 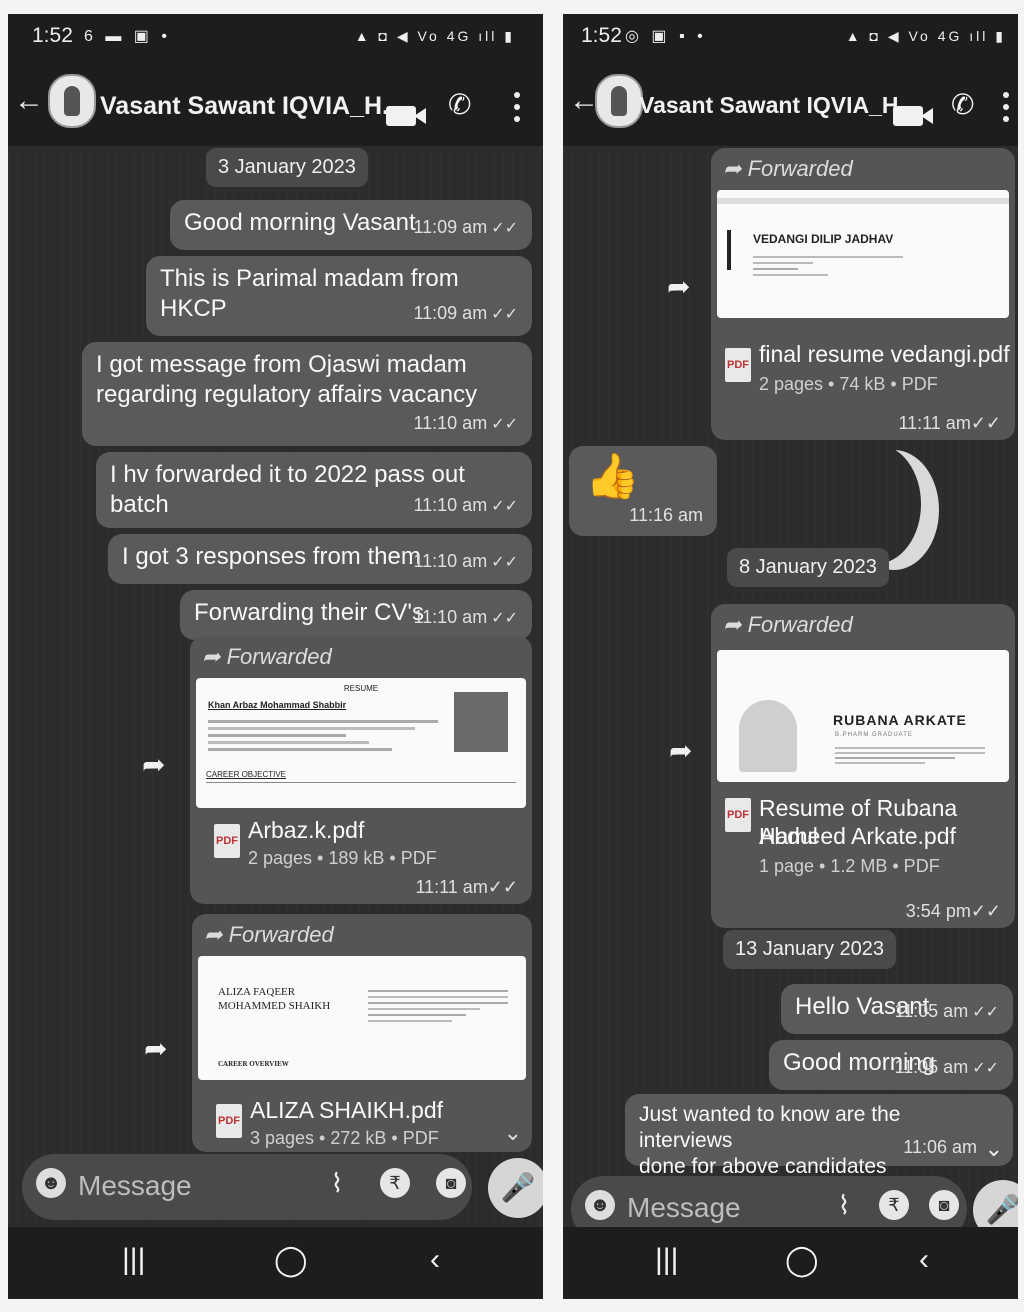 What do you see at coordinates (938, 911) in the screenshot?
I see `message-time: 3:54 pm` at bounding box center [938, 911].